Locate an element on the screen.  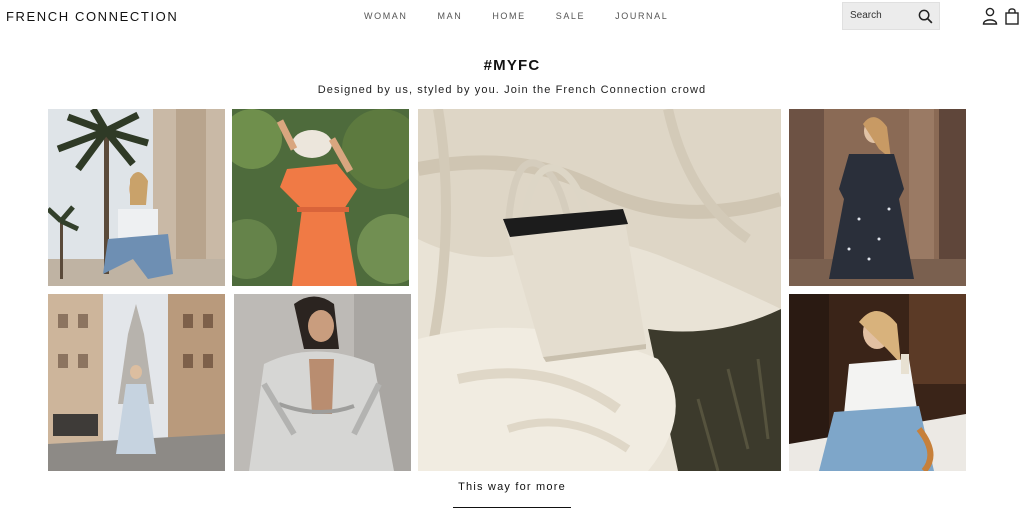
gallery-photo-palm-trees is located at coordinates (136, 197).